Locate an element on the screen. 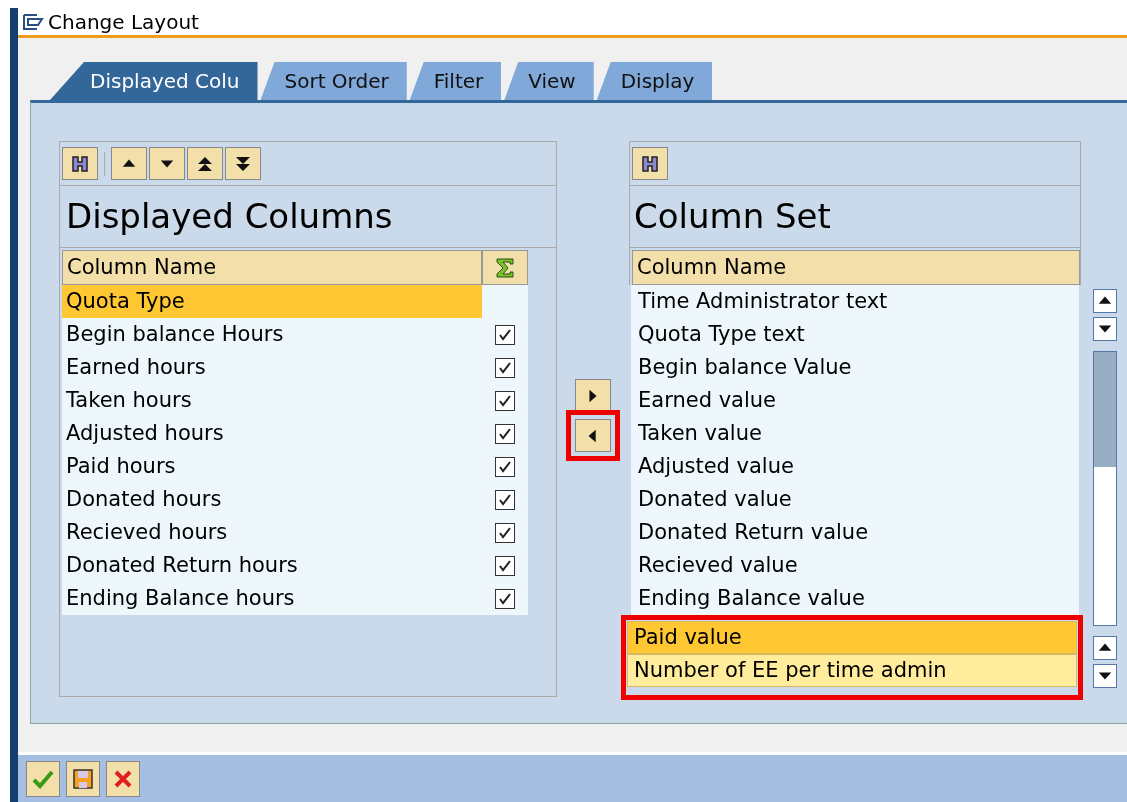  move-bottom-button is located at coordinates (243, 163).